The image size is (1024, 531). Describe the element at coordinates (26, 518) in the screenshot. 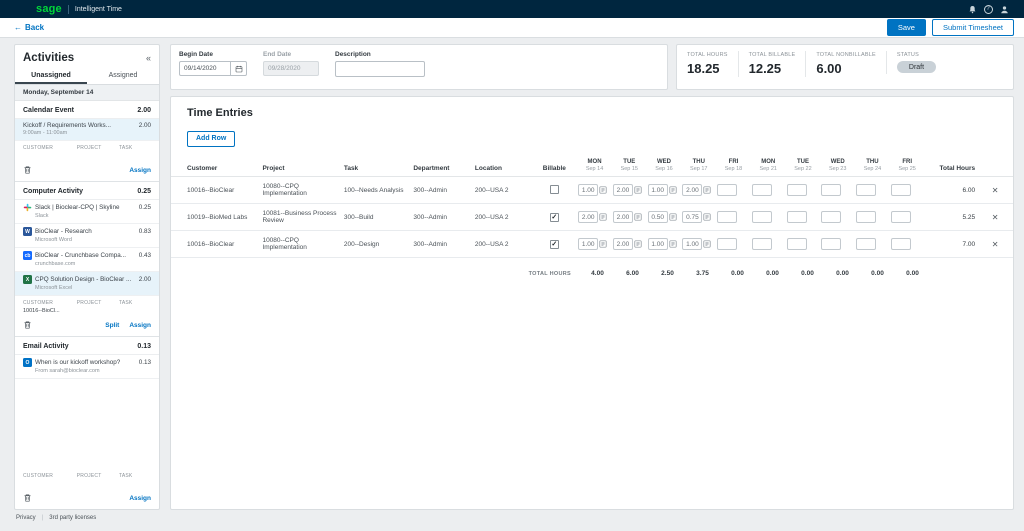

I see `privacy-link: Privacy` at that location.